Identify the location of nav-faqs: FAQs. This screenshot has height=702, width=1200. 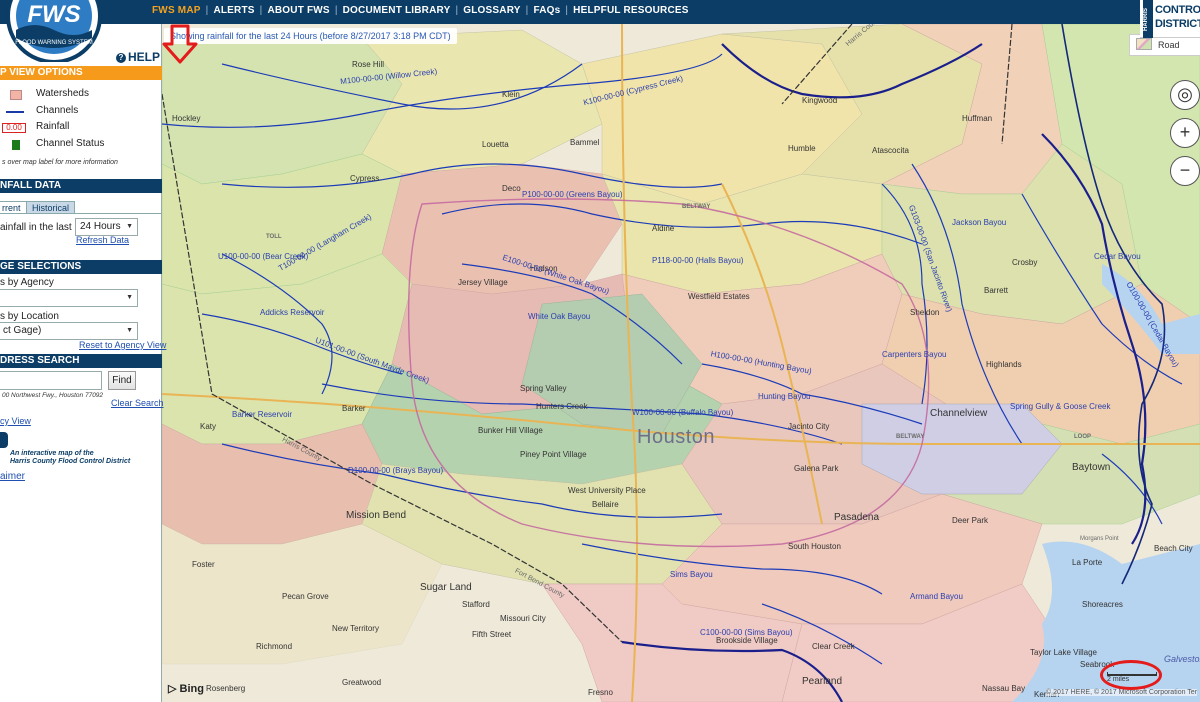
(546, 10).